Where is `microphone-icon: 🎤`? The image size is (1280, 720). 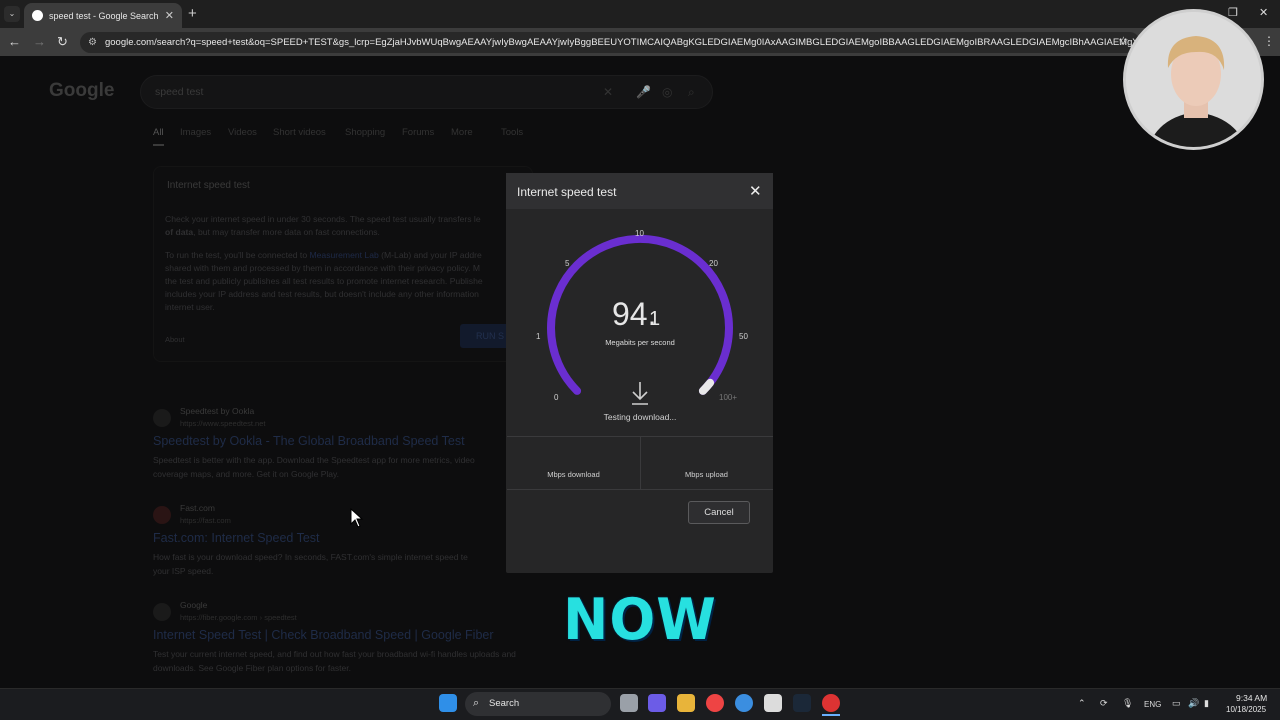 microphone-icon: 🎤 is located at coordinates (643, 92).